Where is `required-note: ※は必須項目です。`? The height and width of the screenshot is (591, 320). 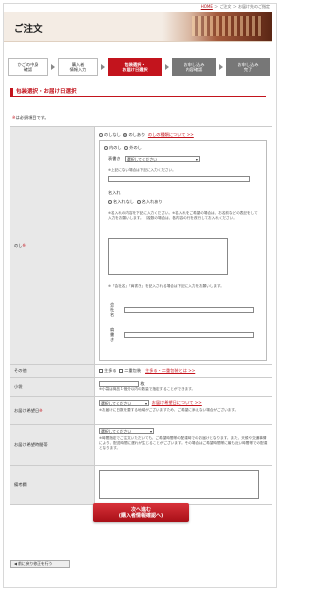
required-note: ※は必須項目です。 is located at coordinates (30, 118).